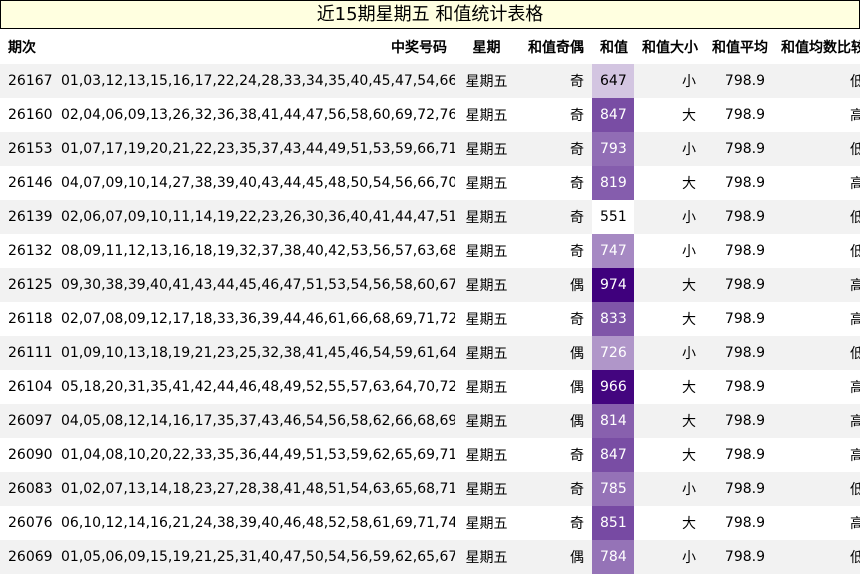  What do you see at coordinates (613, 251) in the screenshot?
I see `cell-sum: 747` at bounding box center [613, 251].